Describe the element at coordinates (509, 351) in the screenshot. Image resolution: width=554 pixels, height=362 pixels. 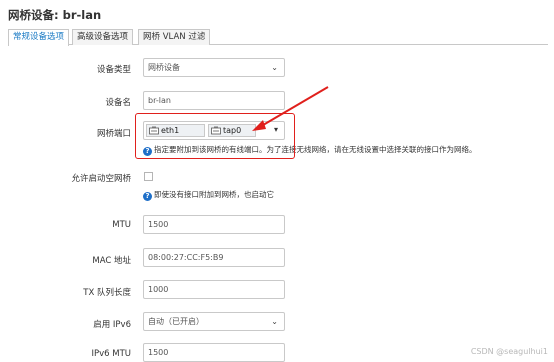
I see `watermark: CSDN @seagulhui1` at that location.